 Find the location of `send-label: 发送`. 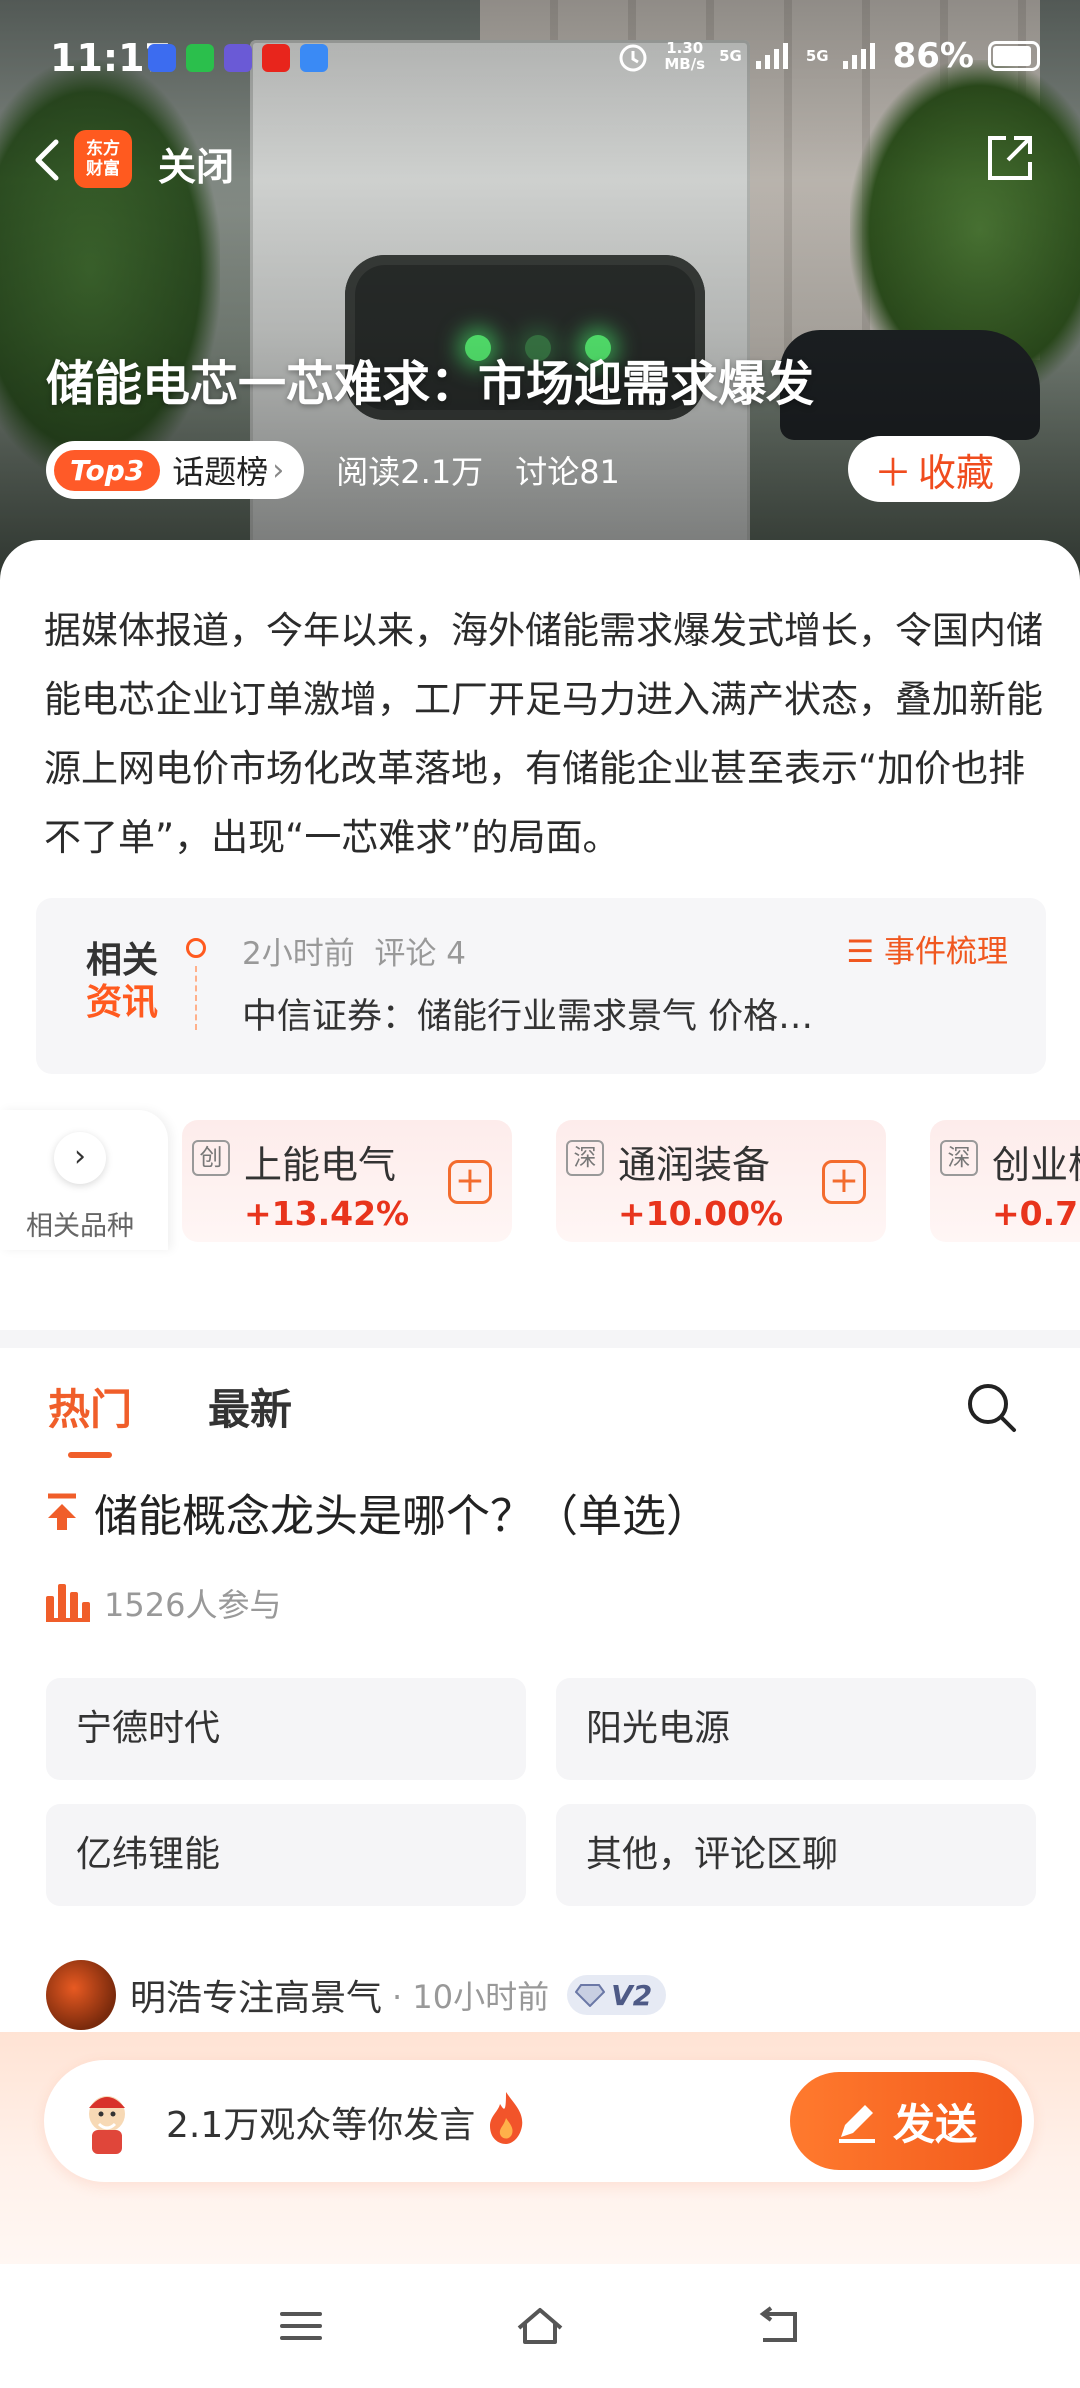

send-label: 发送 is located at coordinates (934, 2124).